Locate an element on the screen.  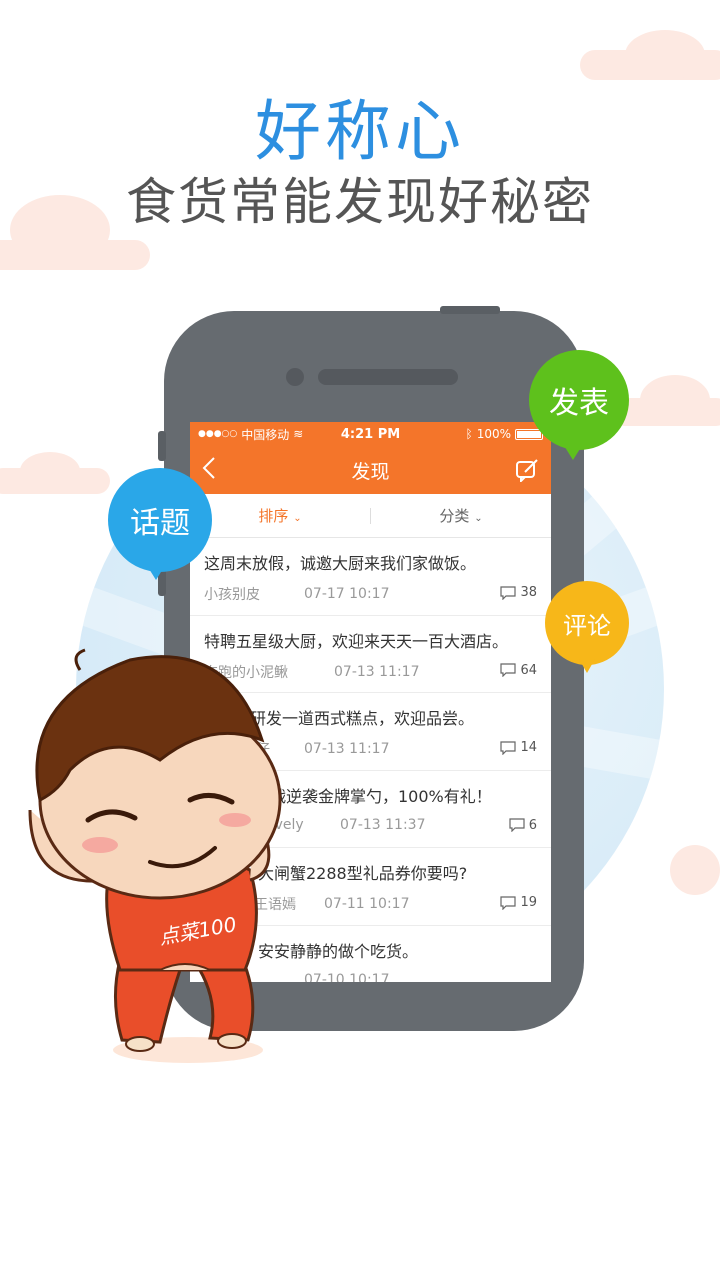
category-filter: 分类 ⌄ is located at coordinates (461, 515).